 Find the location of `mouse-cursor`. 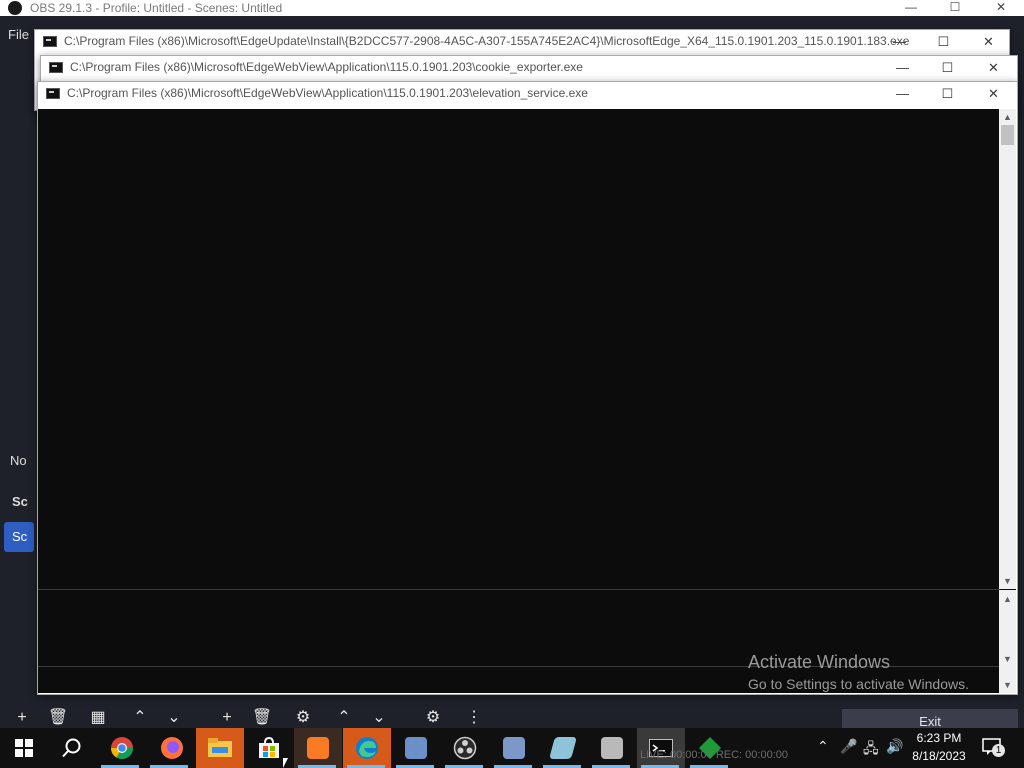

mouse-cursor is located at coordinates (285, 763).